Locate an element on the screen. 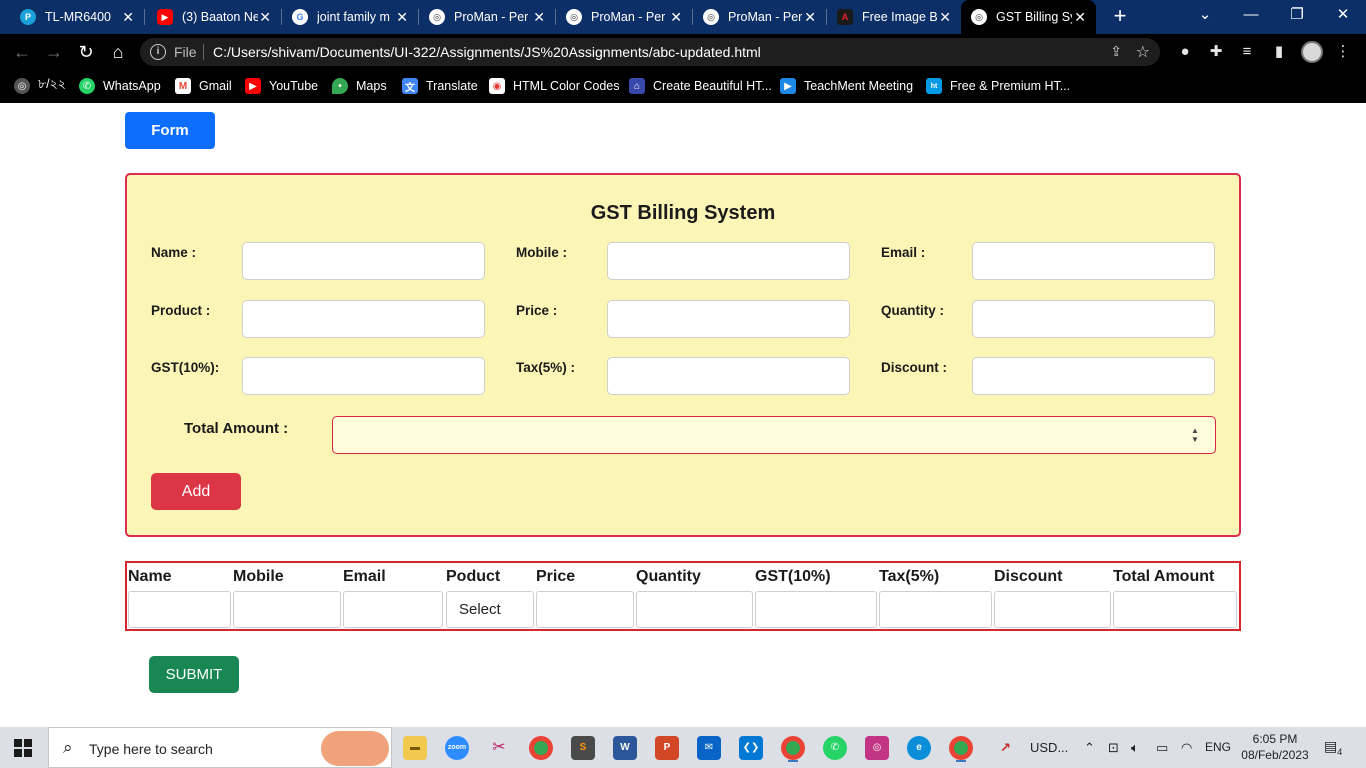 This screenshot has width=1366, height=768. tab-gst-billing: ◎ GST Billing Sy ✕ is located at coordinates (1028, 17).